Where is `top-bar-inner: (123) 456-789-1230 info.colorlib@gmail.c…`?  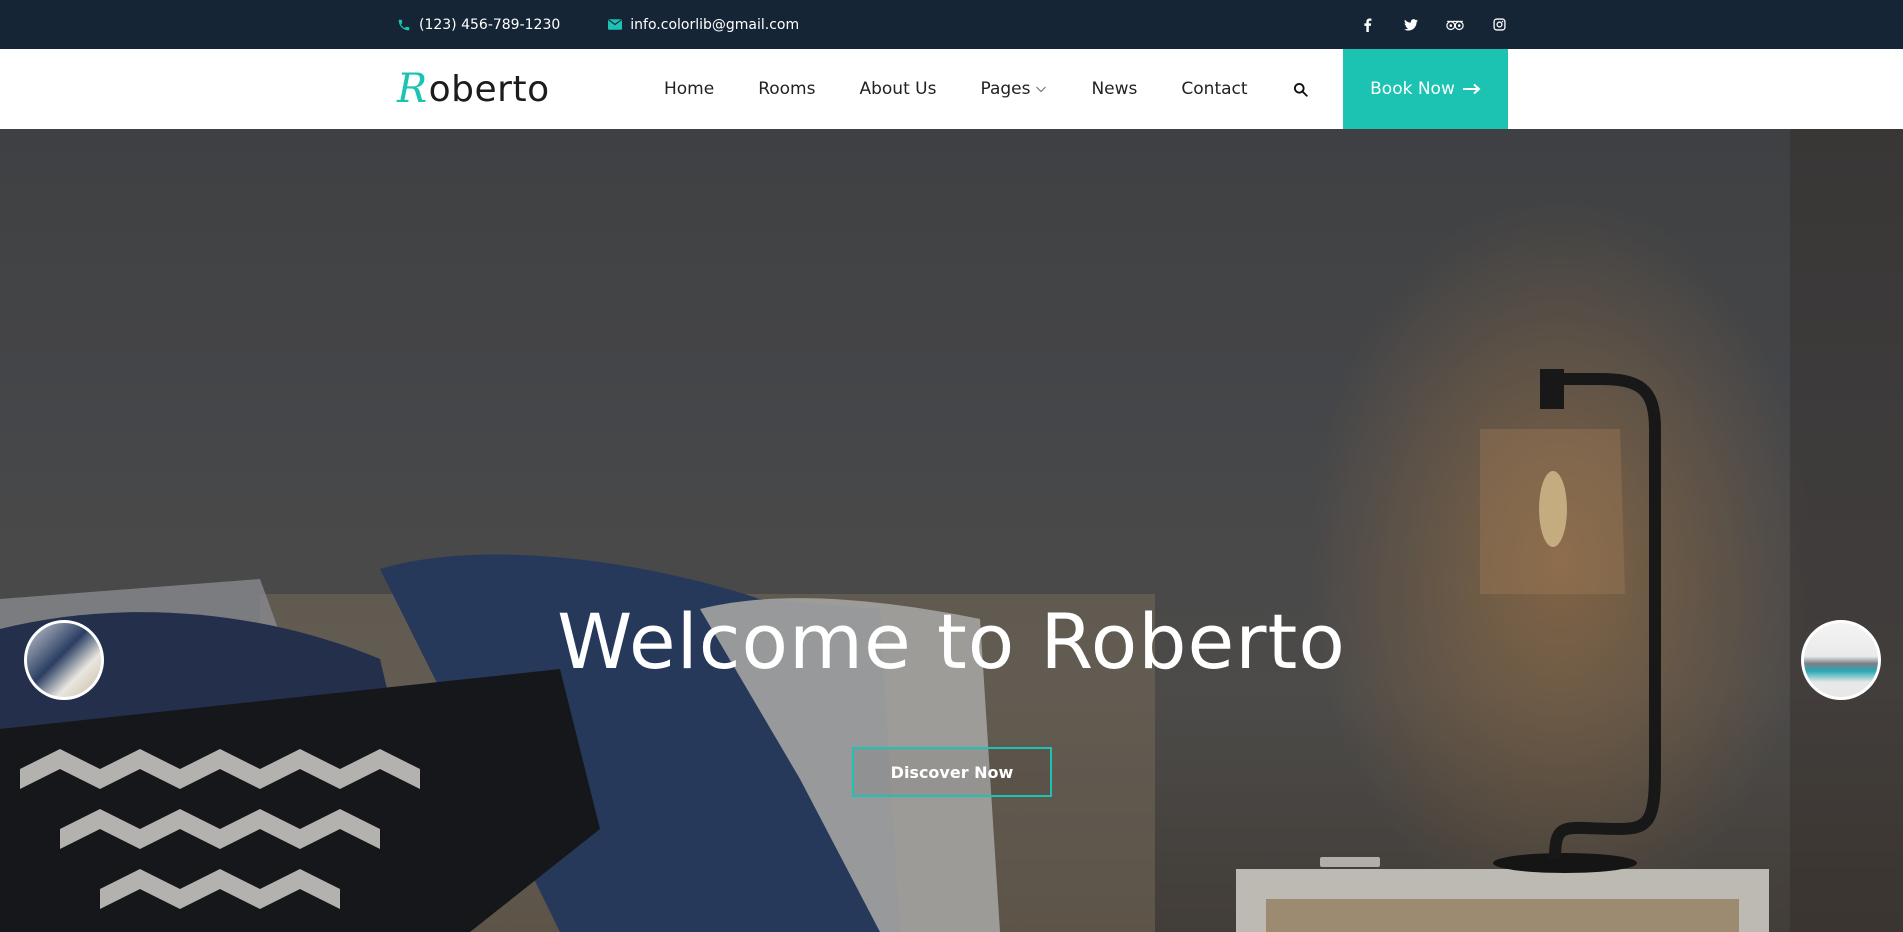
top-bar-inner: (123) 456-789-1230 info.colorlib@gmail.c… is located at coordinates (952, 24).